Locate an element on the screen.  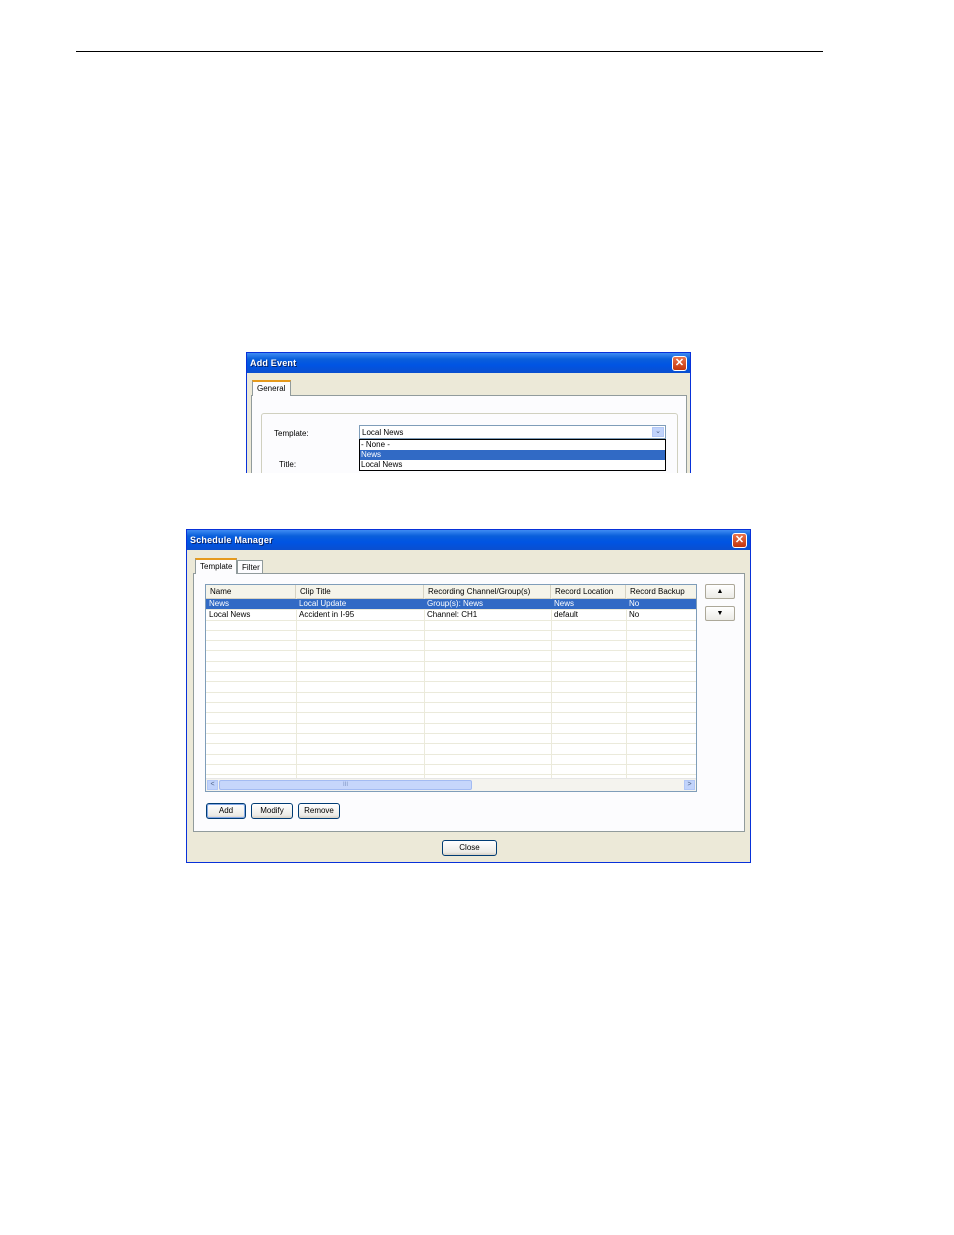
tab-general-label: General is located at coordinates (271, 388).